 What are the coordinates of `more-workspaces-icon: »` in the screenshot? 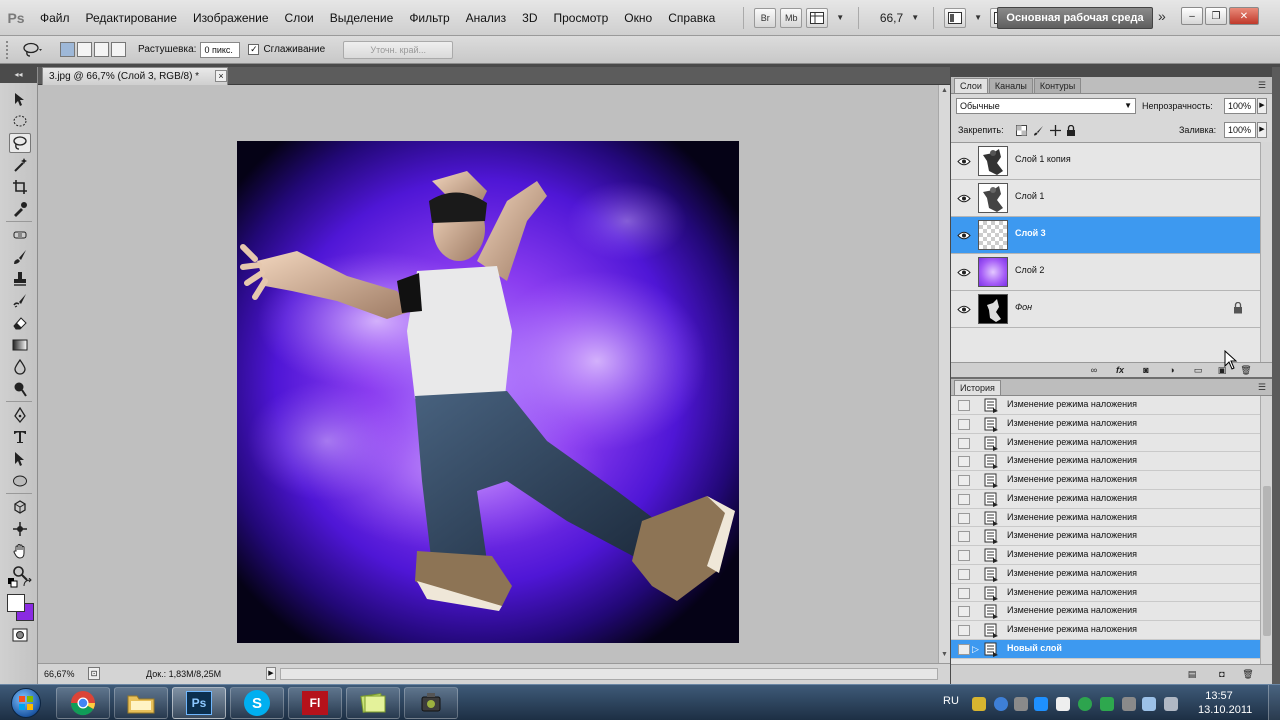 It's located at (1162, 16).